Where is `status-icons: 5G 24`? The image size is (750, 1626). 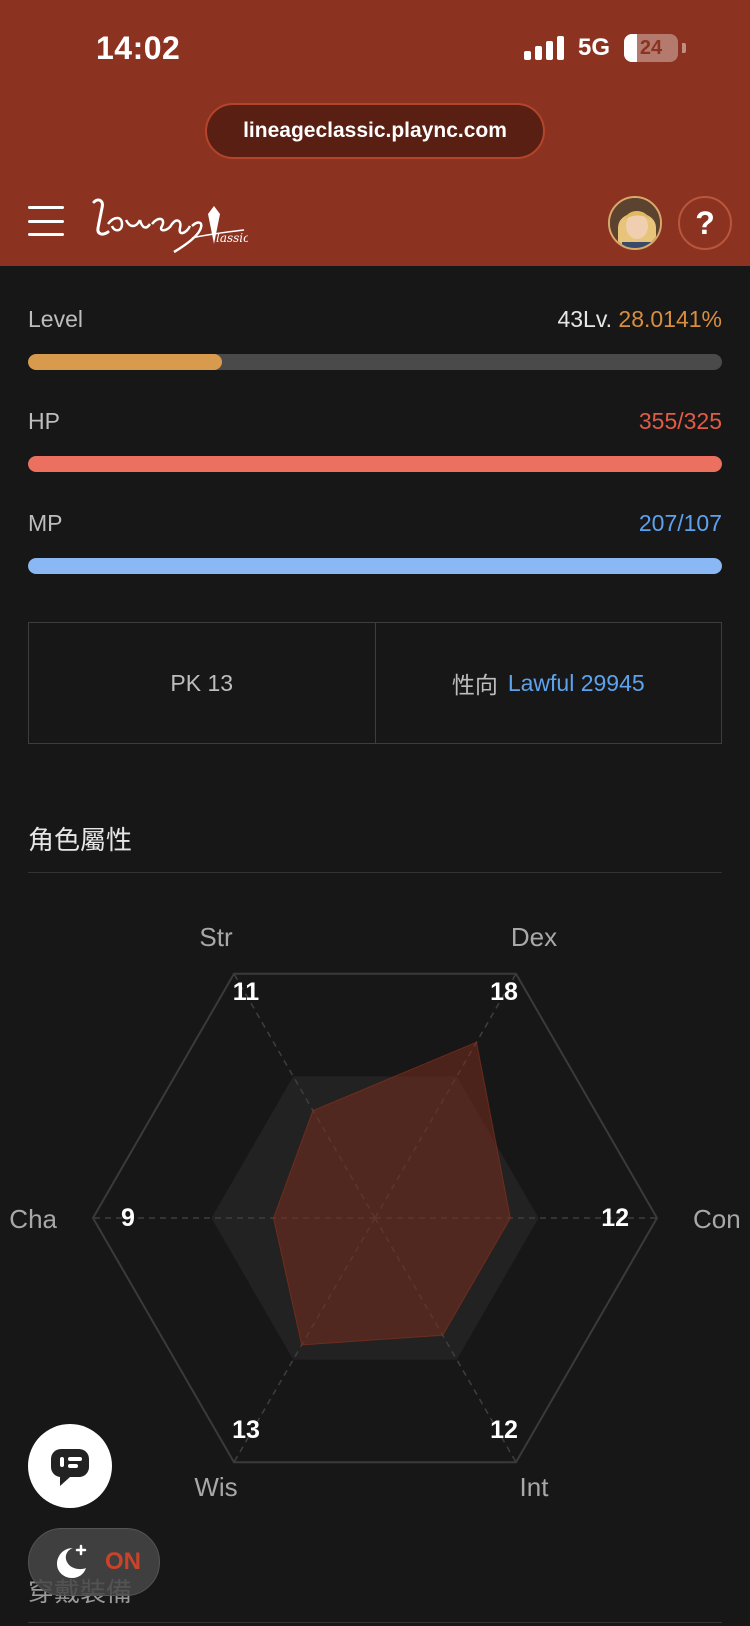
status-icons: 5G 24 is located at coordinates (604, 48).